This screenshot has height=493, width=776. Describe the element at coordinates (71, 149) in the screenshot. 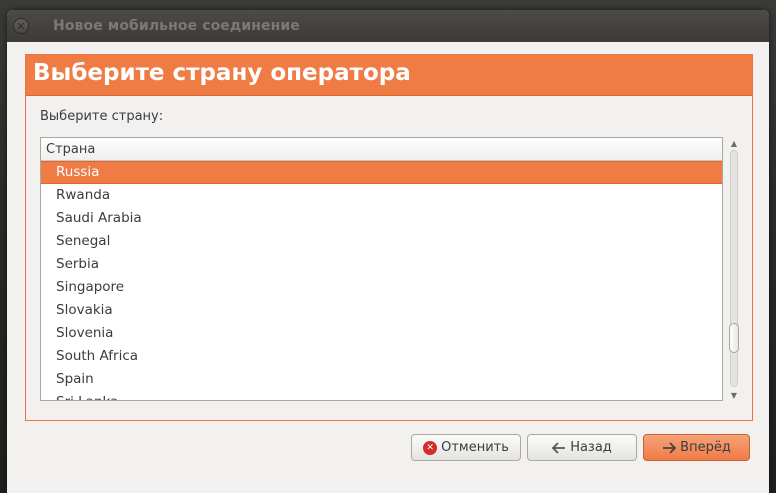

I see `column-header-label: Страна` at that location.